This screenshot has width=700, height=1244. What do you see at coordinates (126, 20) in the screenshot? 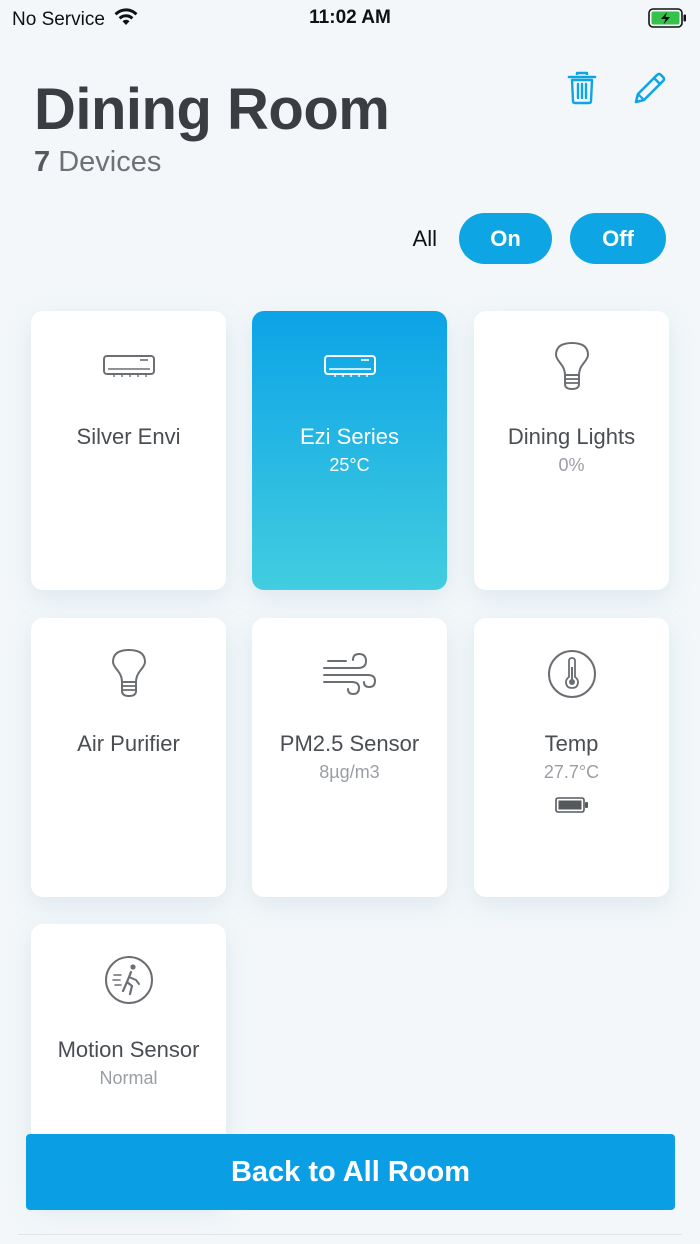
I see `wifi-icon` at bounding box center [126, 20].